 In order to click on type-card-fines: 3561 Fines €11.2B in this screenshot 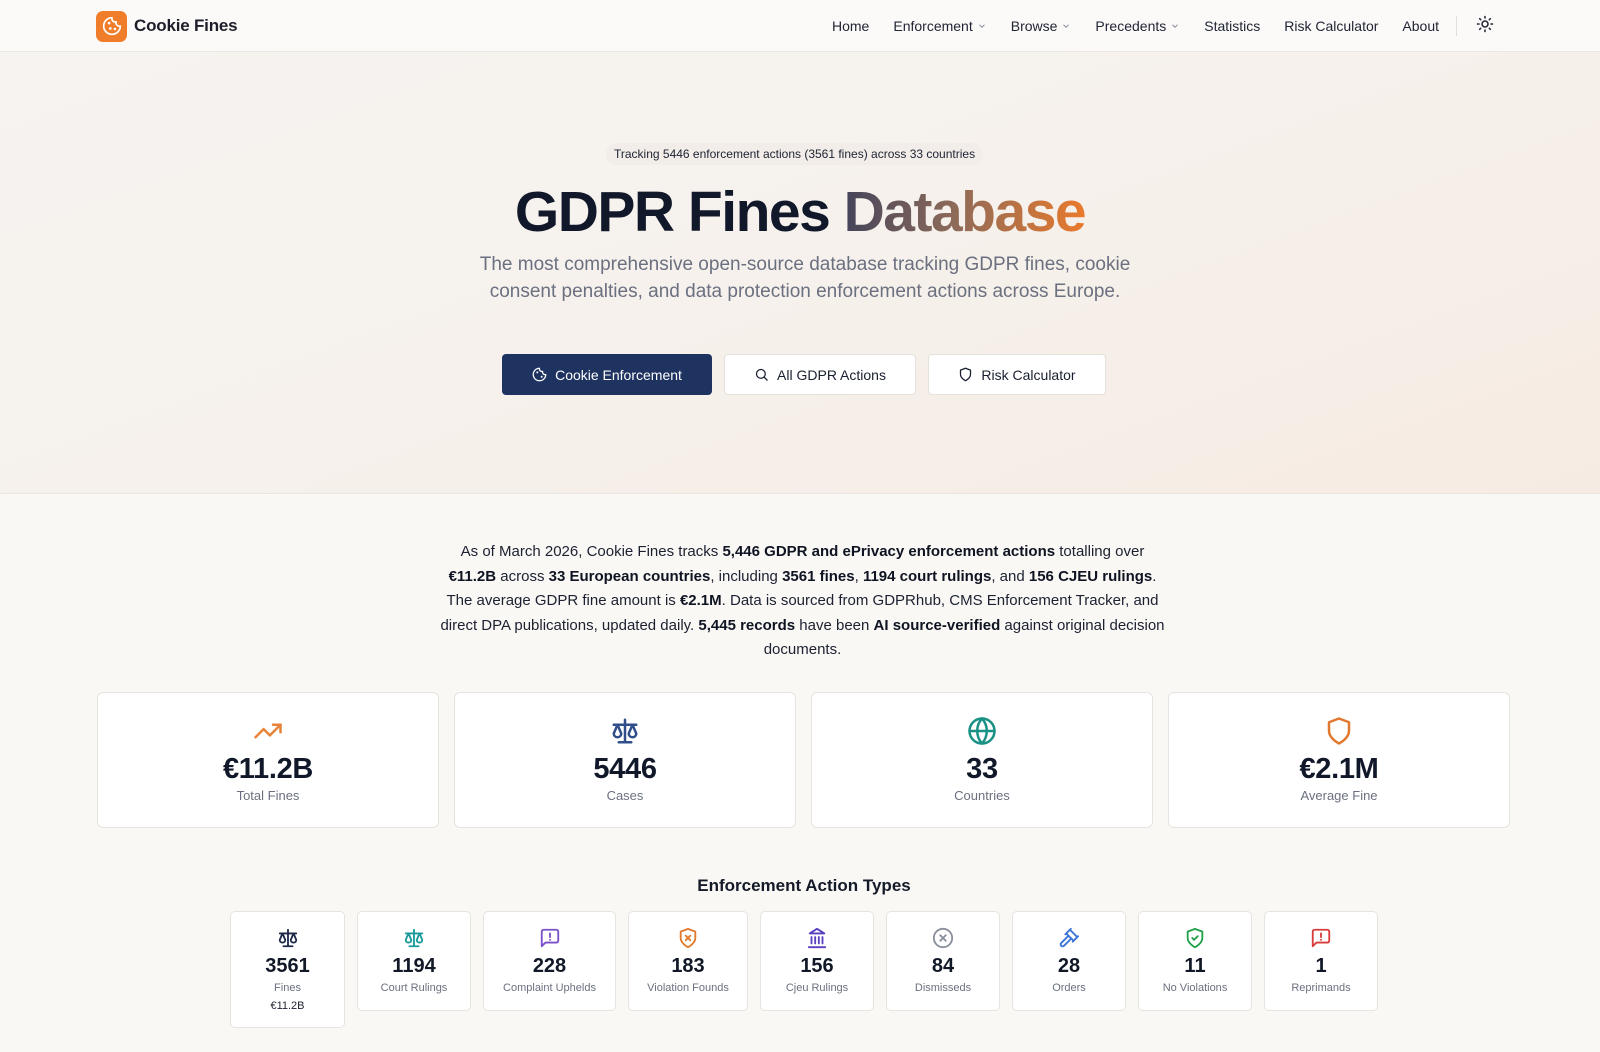, I will do `click(287, 969)`.